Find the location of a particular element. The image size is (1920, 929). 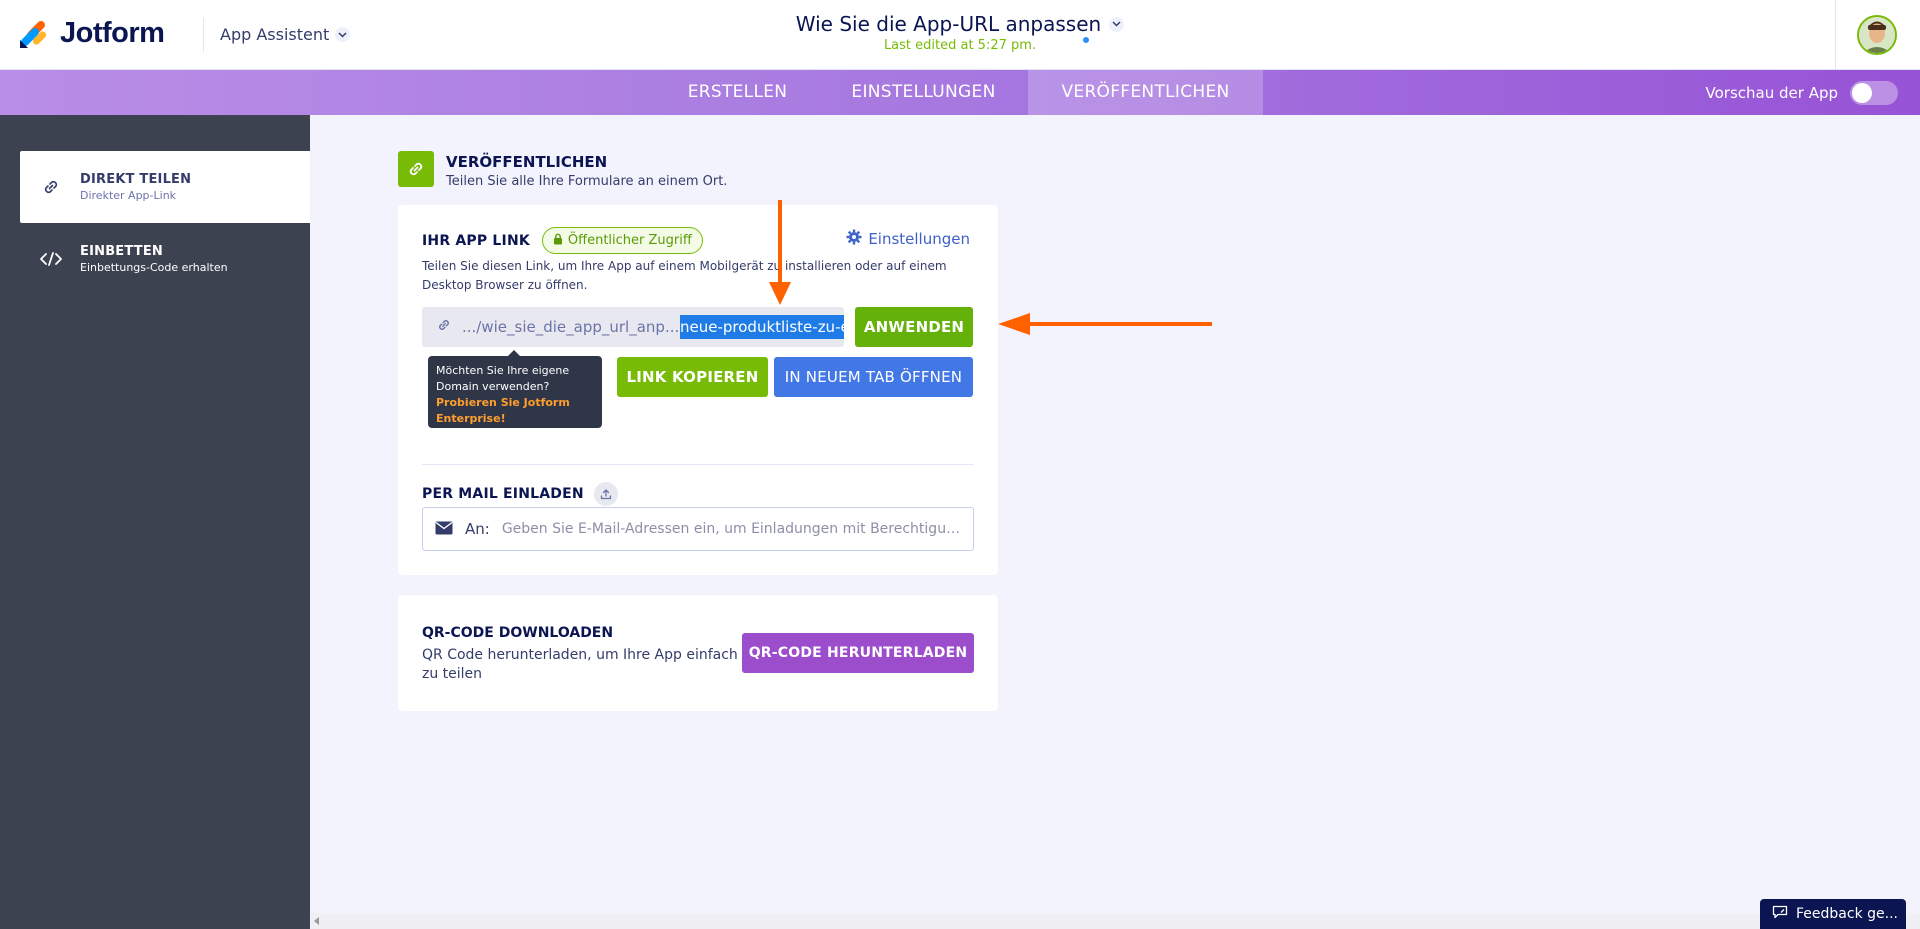

section-title: VERÖFFENTLICHEN is located at coordinates (527, 162).